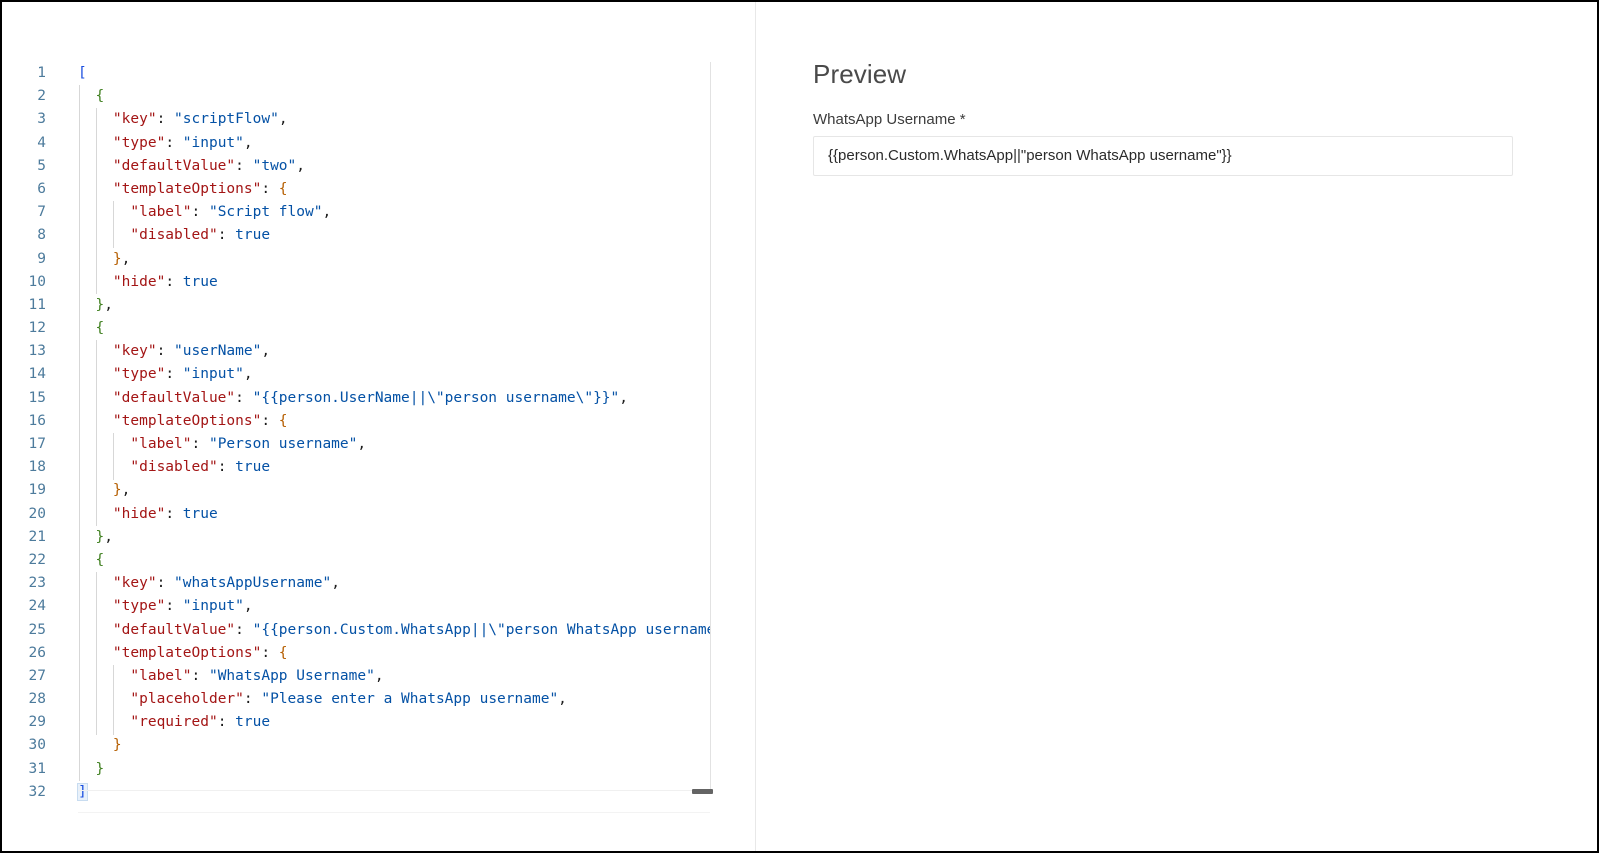  I want to click on code-line: 12 {, so click(356, 328).